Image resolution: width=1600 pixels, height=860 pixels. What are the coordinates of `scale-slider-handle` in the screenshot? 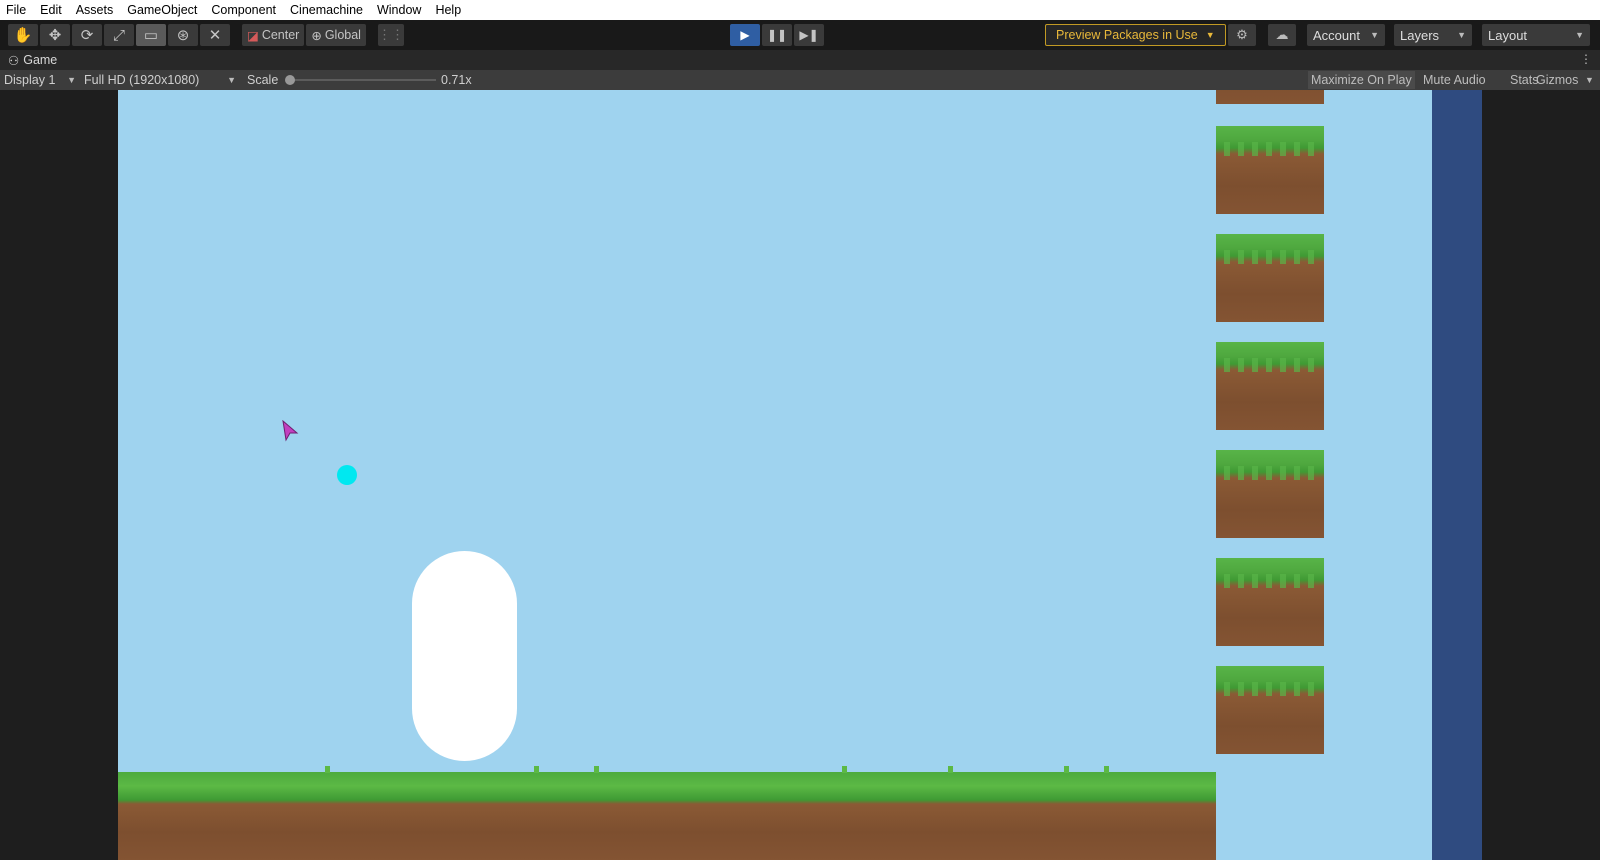 It's located at (290, 80).